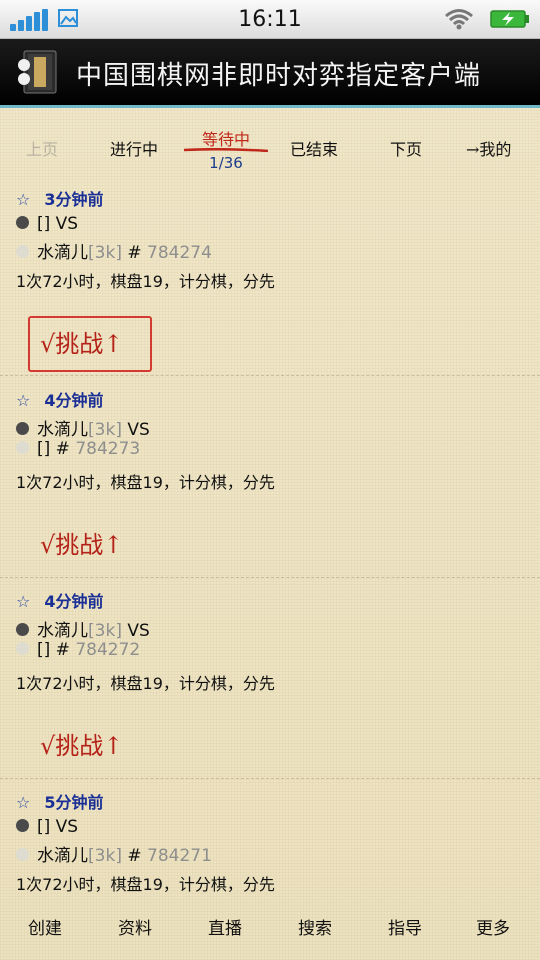  What do you see at coordinates (45, 926) in the screenshot?
I see `nav-create: 创建` at bounding box center [45, 926].